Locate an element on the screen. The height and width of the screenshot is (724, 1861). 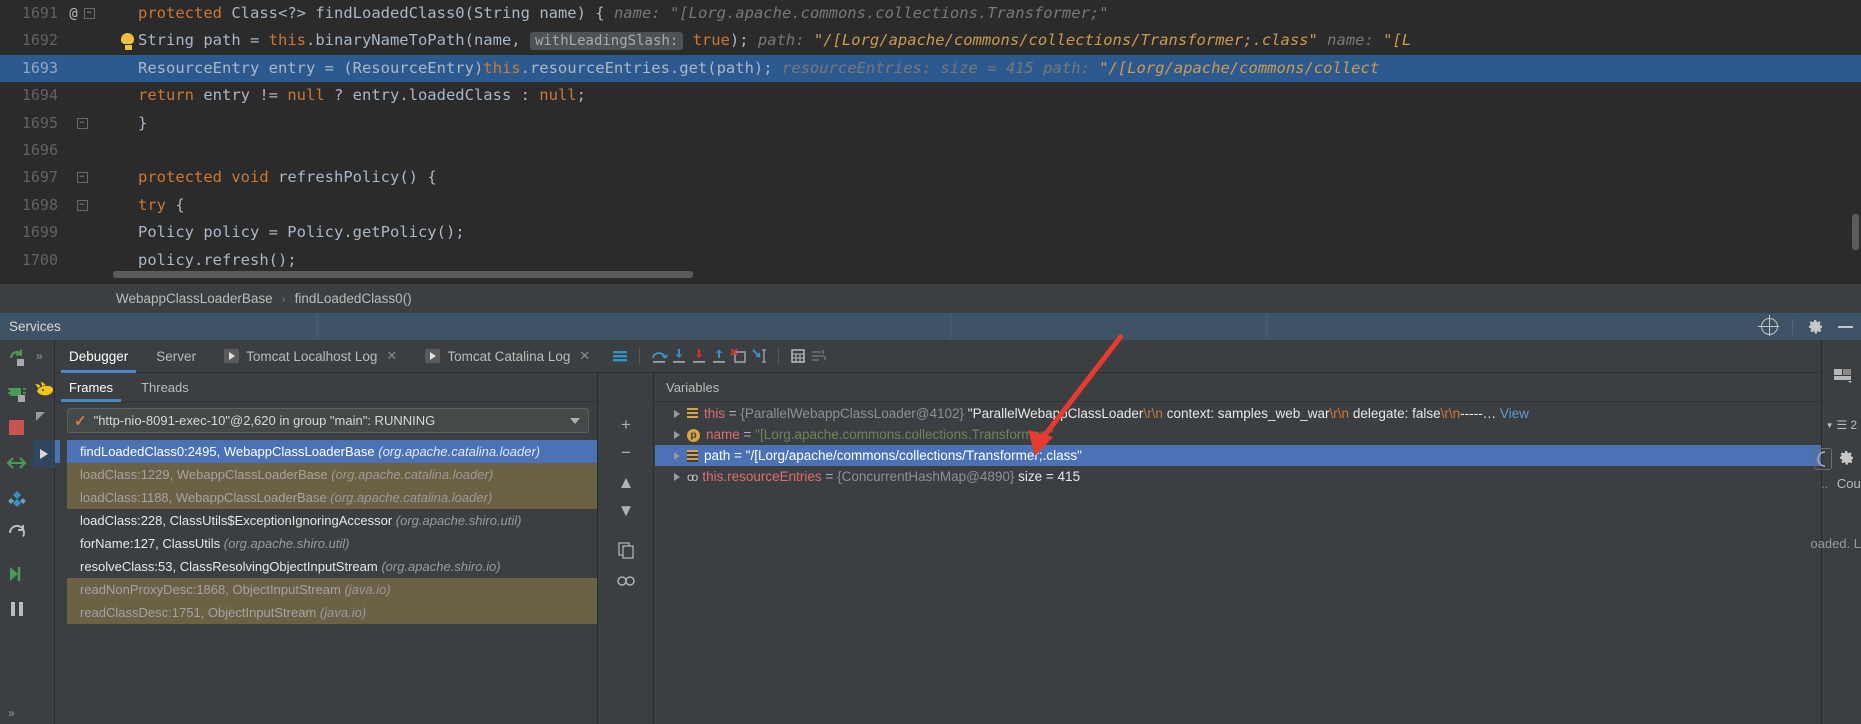
count-column-header: .. Cou is located at coordinates (1841, 483).